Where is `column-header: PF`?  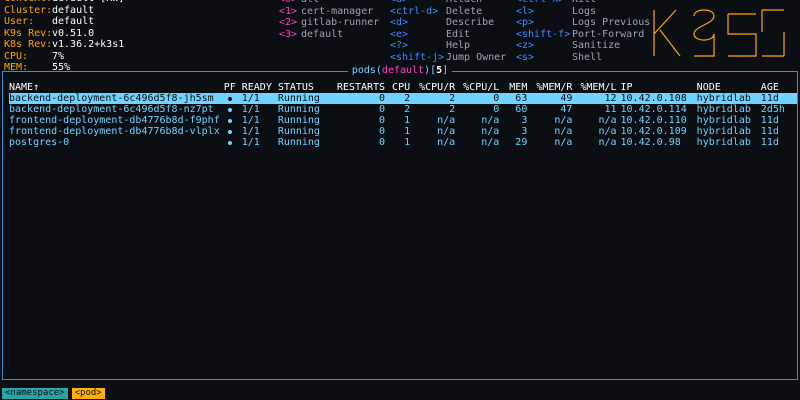 column-header: PF is located at coordinates (233, 87).